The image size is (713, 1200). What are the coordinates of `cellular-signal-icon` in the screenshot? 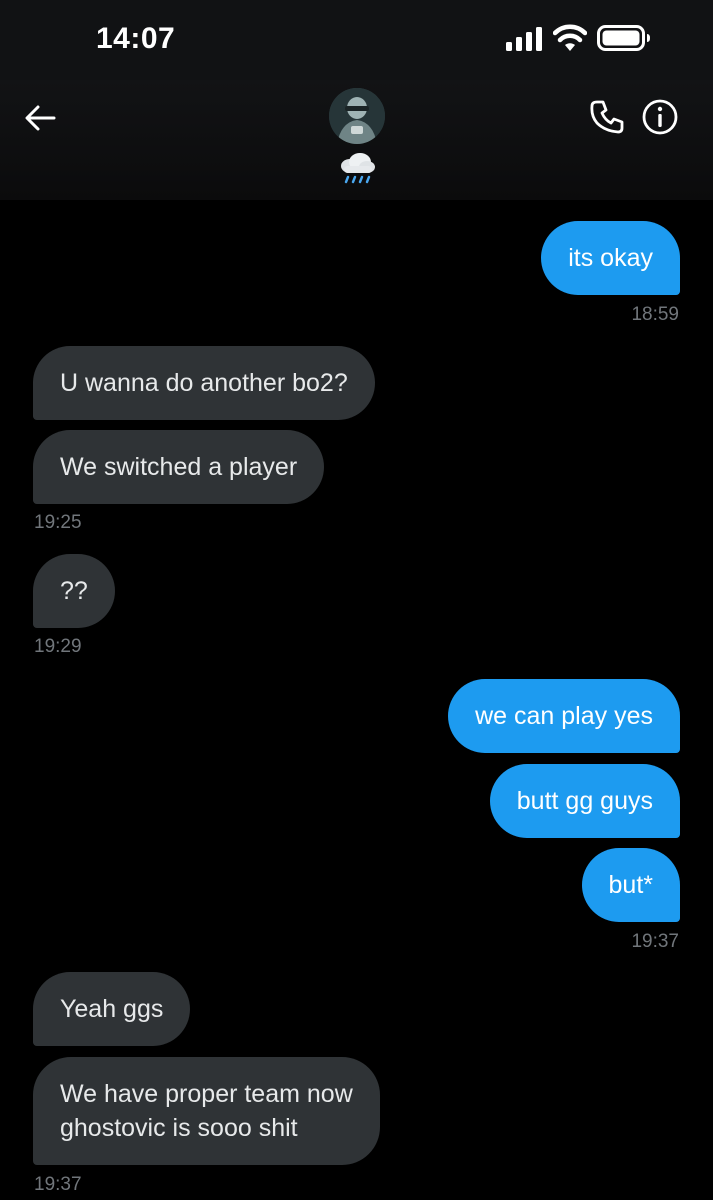 It's located at (524, 39).